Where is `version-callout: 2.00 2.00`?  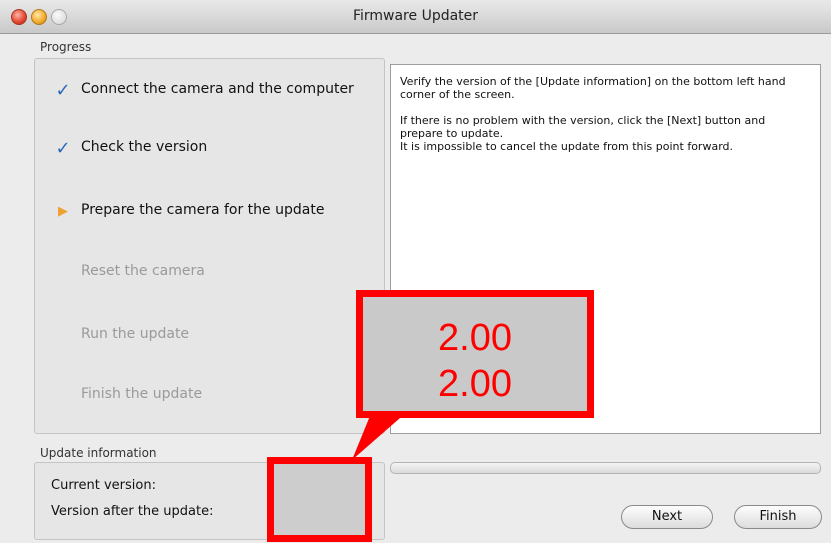
version-callout: 2.00 2.00 is located at coordinates (475, 354).